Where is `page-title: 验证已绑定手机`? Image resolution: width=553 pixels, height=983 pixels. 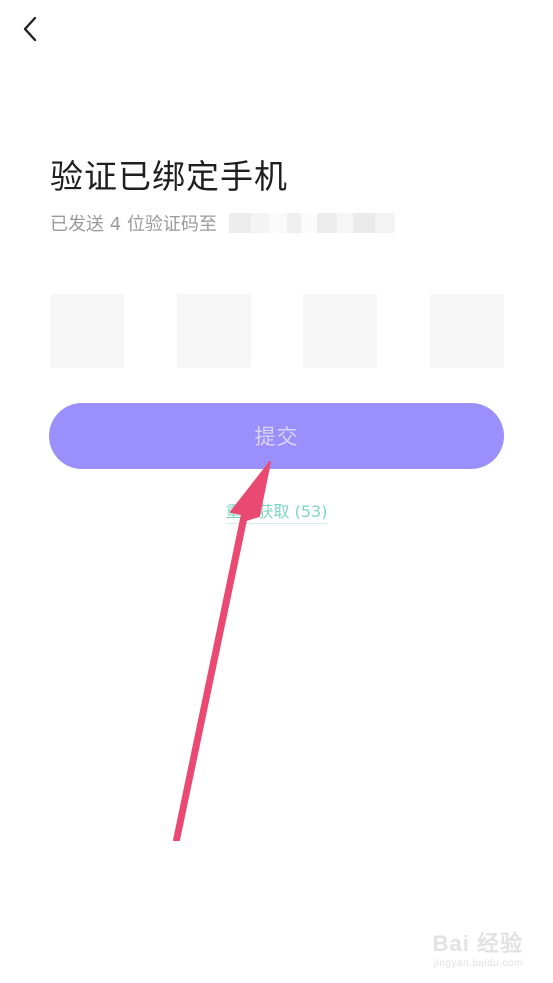 page-title: 验证已绑定手机 is located at coordinates (169, 176).